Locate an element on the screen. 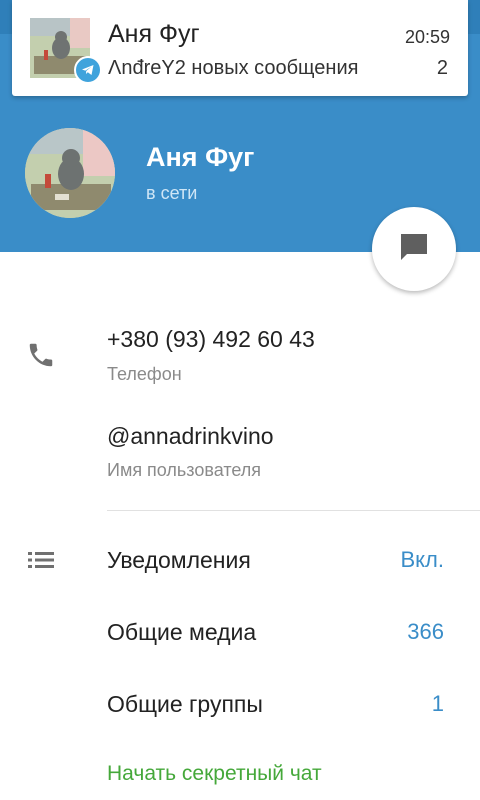  notification-text: ΛnđreY2 новых сообщения is located at coordinates (233, 68).